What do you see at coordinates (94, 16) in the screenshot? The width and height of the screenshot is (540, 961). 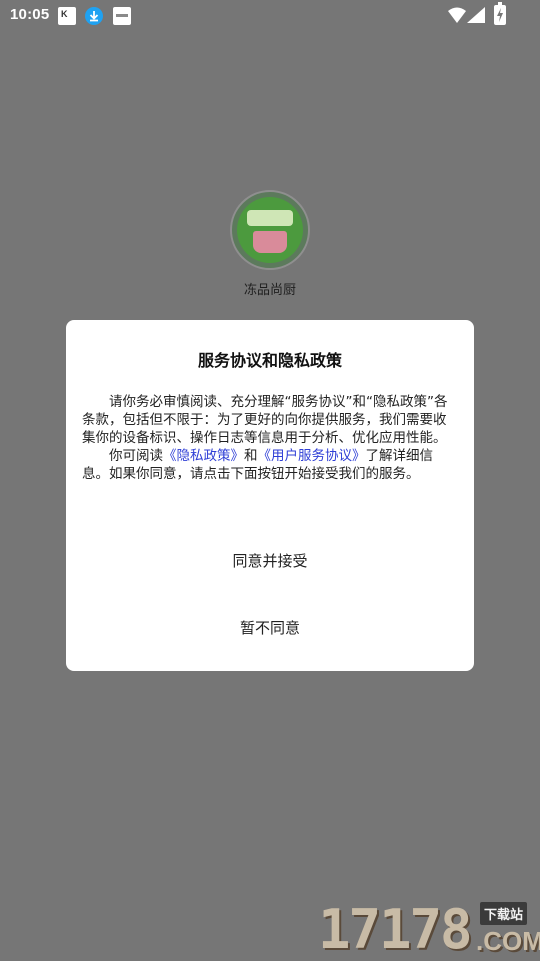 I see `download-icon` at bounding box center [94, 16].